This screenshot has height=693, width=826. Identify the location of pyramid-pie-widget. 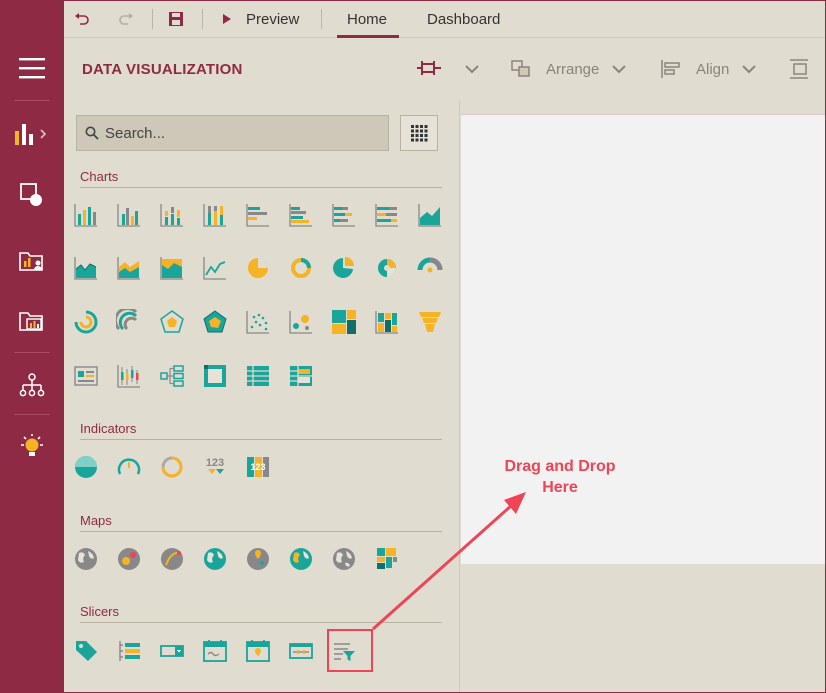
(387, 268).